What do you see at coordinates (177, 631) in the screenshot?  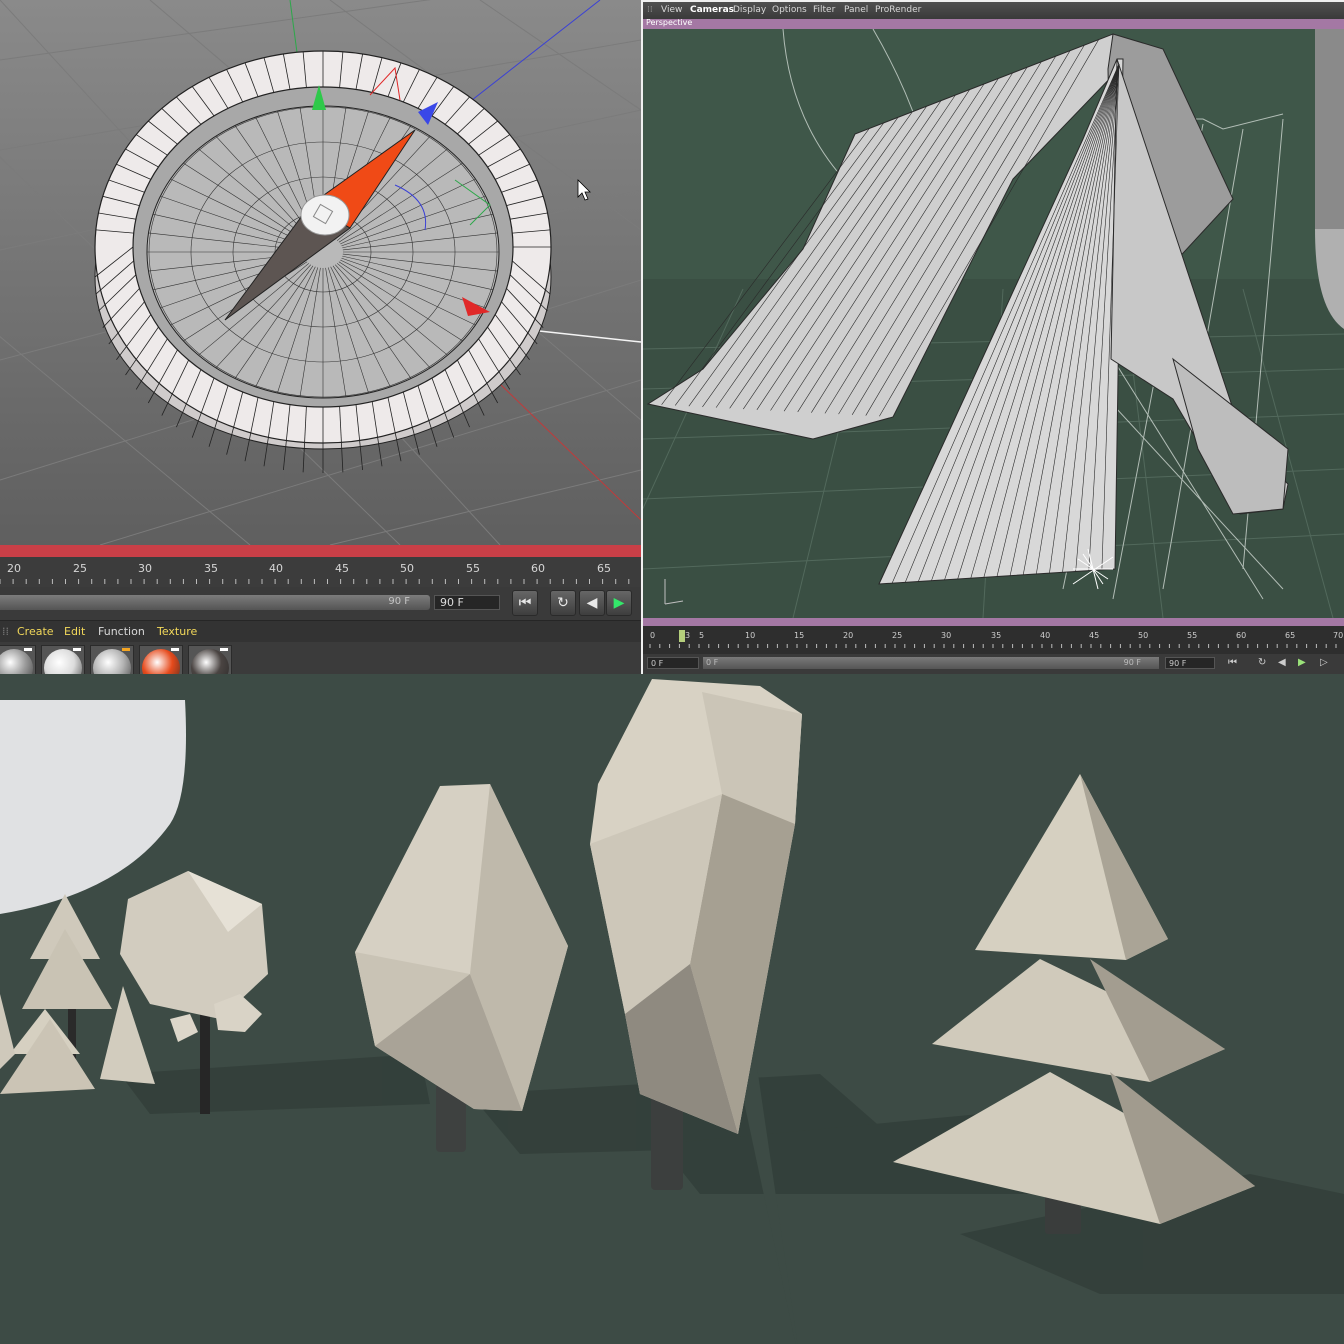 I see `menu-texture: Texture` at bounding box center [177, 631].